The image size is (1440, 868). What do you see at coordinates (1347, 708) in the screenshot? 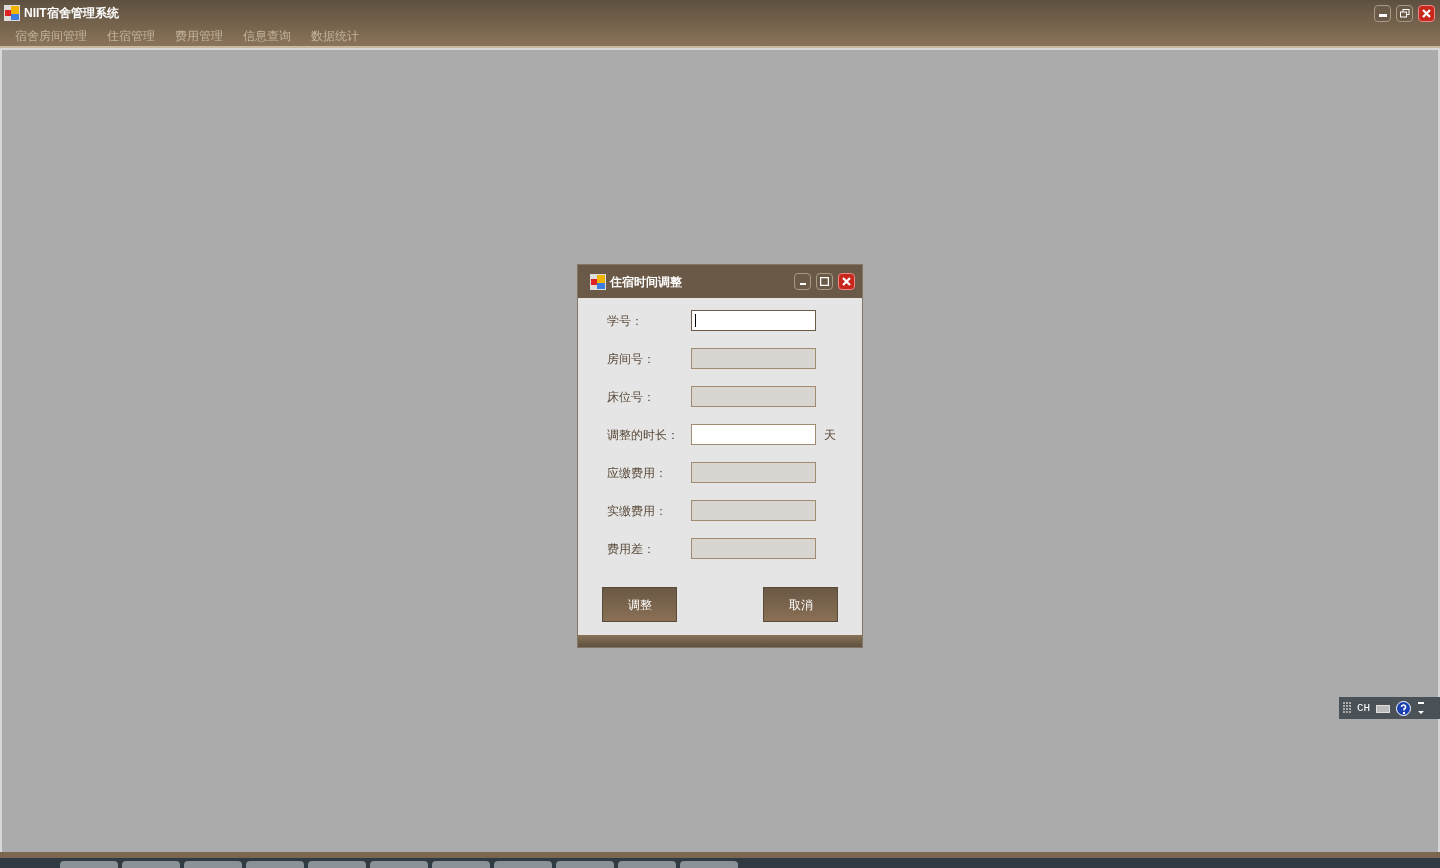
I see `grip-icon` at bounding box center [1347, 708].